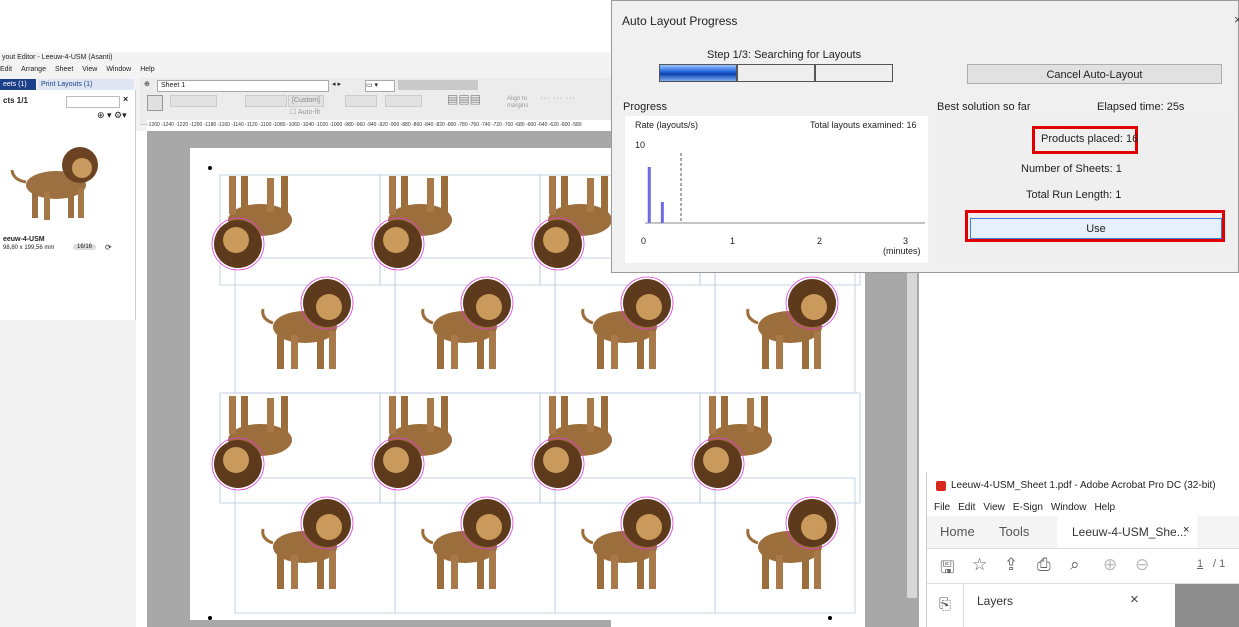 This screenshot has height=627, width=1239. What do you see at coordinates (380, 86) in the screenshot?
I see `view-mode-select: ▭ ▾` at bounding box center [380, 86].